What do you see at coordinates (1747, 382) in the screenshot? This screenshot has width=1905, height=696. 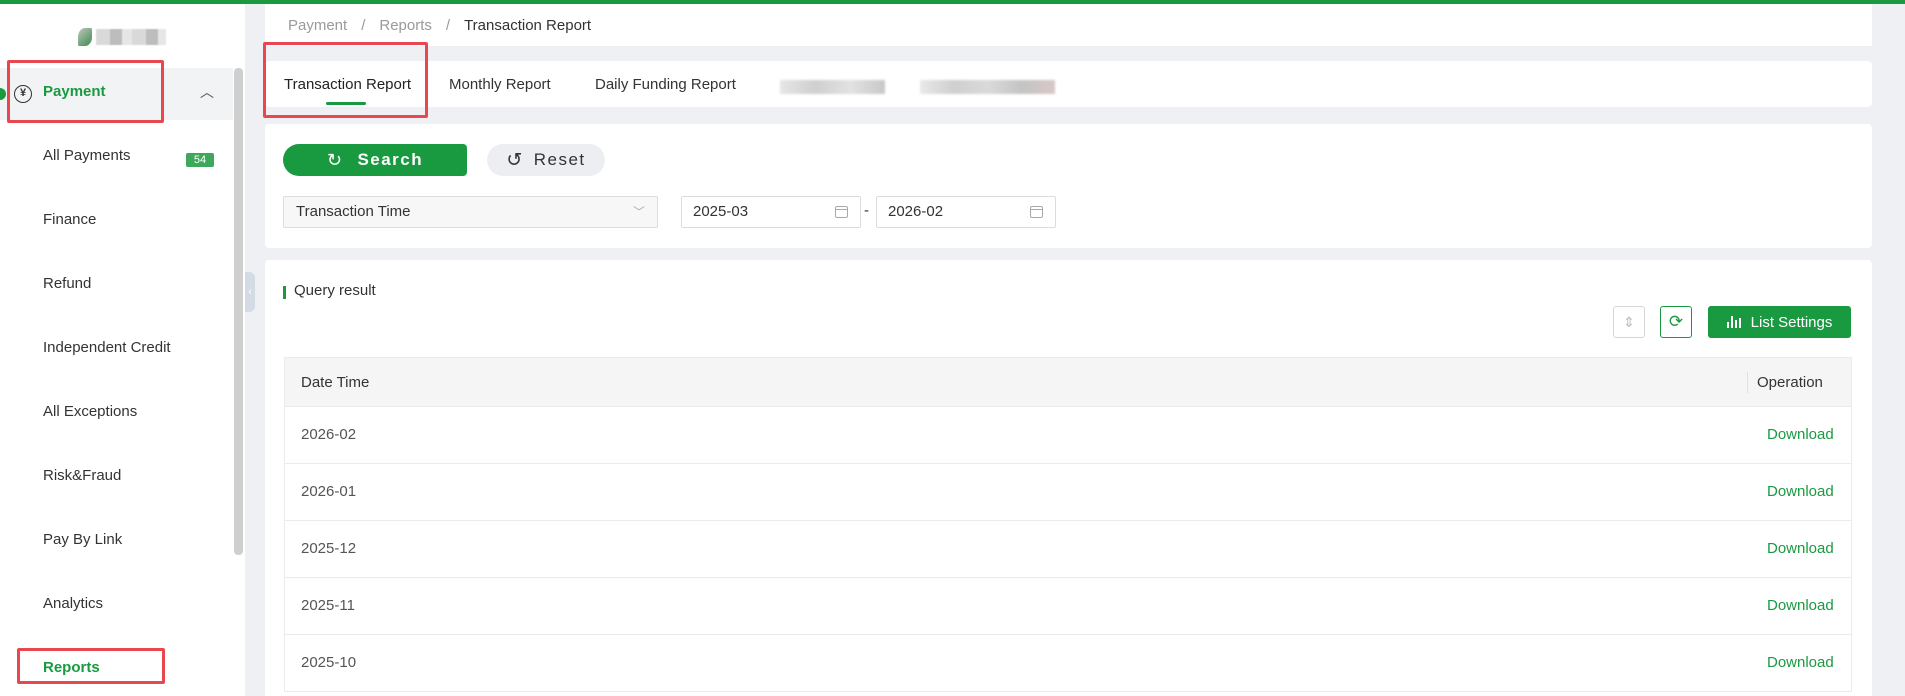 I see `column-divider` at bounding box center [1747, 382].